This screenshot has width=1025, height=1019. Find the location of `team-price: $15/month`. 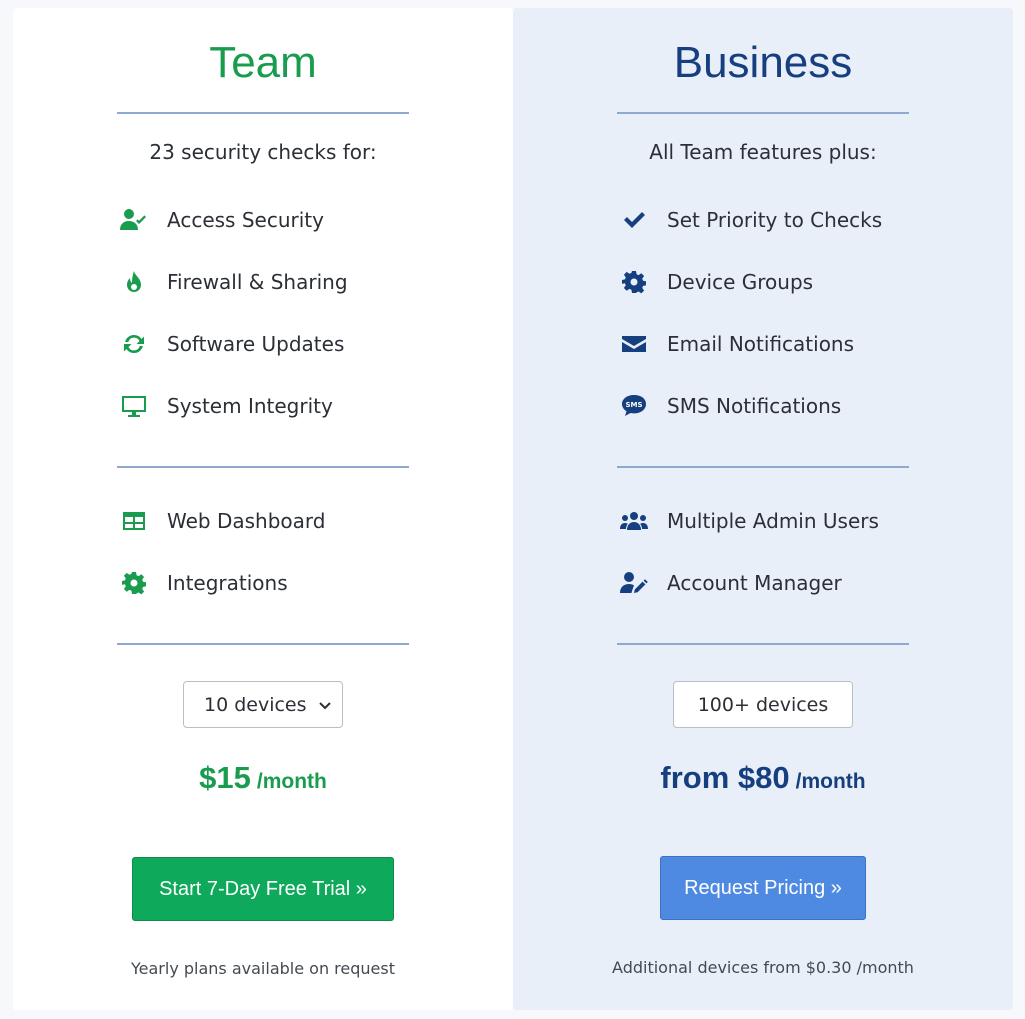

team-price: $15/month is located at coordinates (263, 778).